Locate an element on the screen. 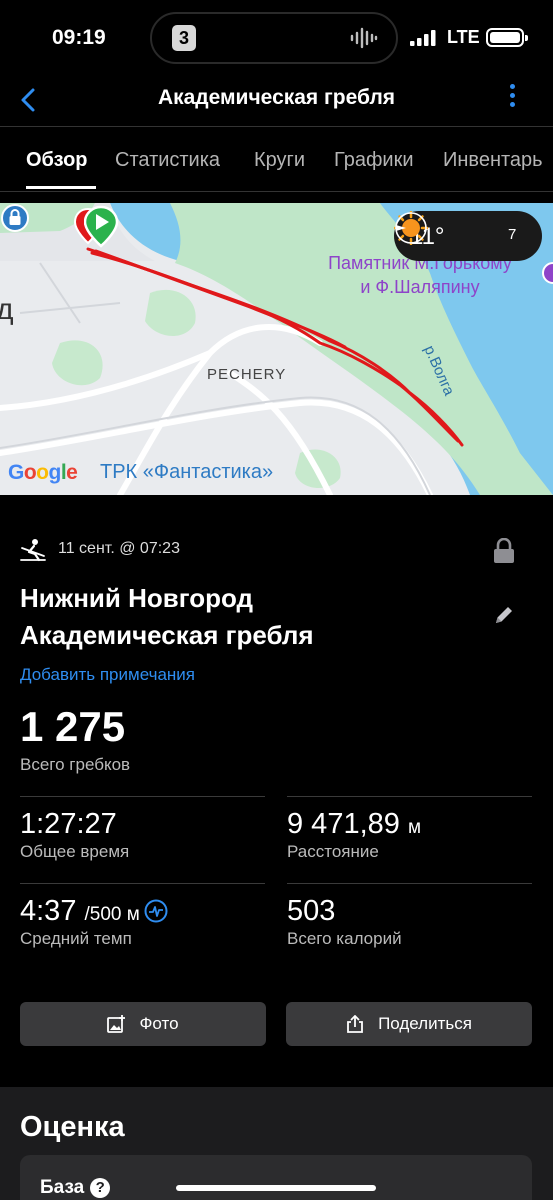  shopping-pin-icon is located at coordinates (15, 218).